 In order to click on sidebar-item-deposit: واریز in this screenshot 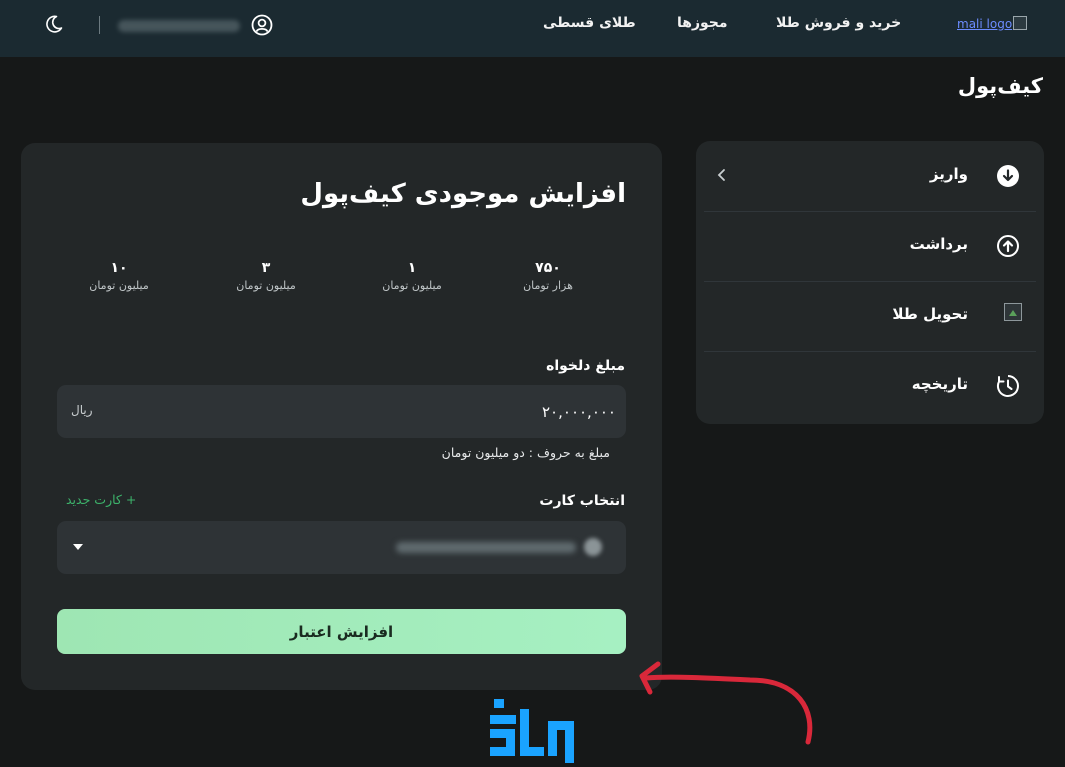, I will do `click(870, 176)`.